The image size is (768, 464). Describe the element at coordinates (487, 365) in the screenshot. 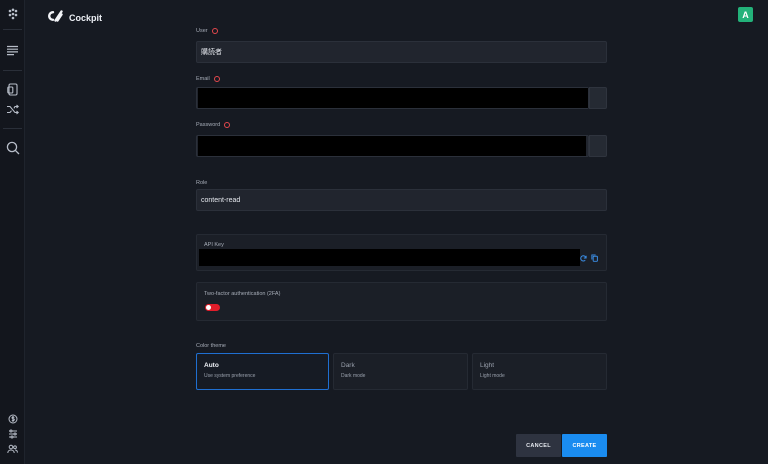

I see `theme-option-title: Light` at that location.